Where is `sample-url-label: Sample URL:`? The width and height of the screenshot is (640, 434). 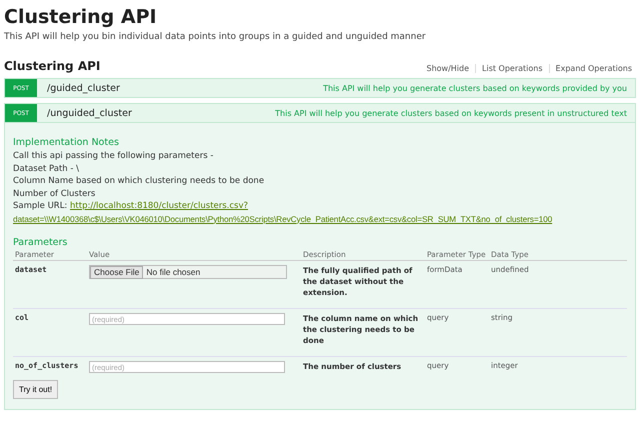
sample-url-label: Sample URL: is located at coordinates (40, 206).